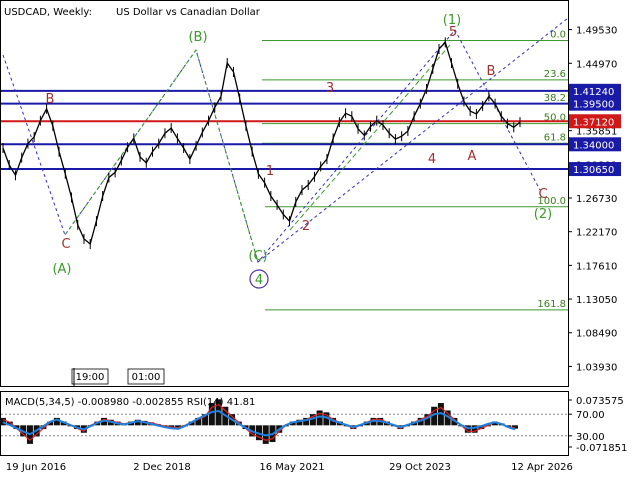  Describe the element at coordinates (601, 448) in the screenshot. I see `indicator-scale-label: -0.071851` at that location.